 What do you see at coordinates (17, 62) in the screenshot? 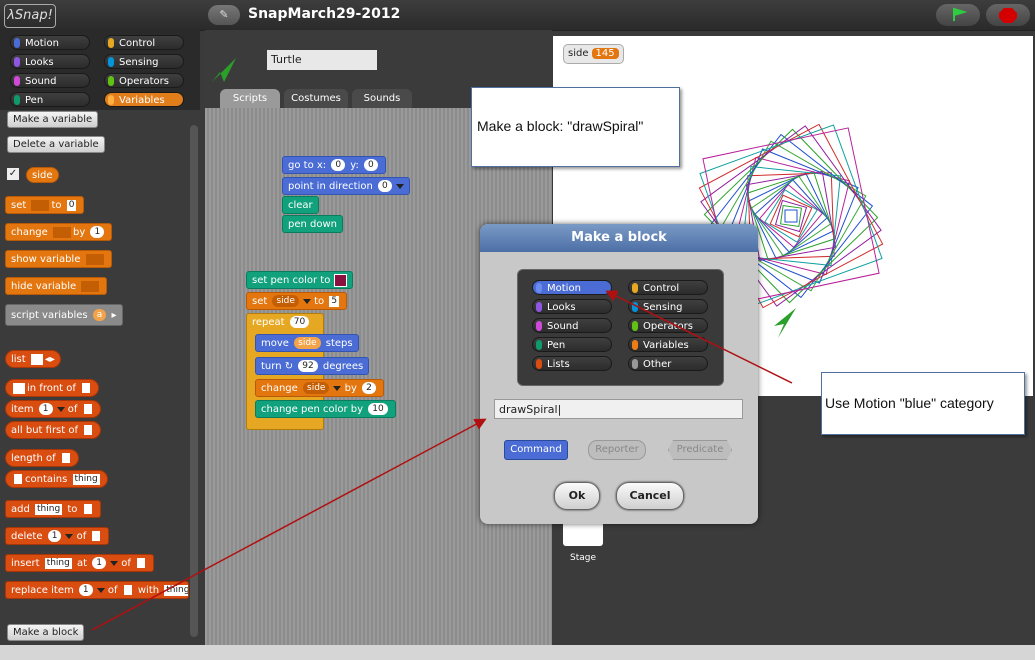
I see `looks-color-icon` at bounding box center [17, 62].